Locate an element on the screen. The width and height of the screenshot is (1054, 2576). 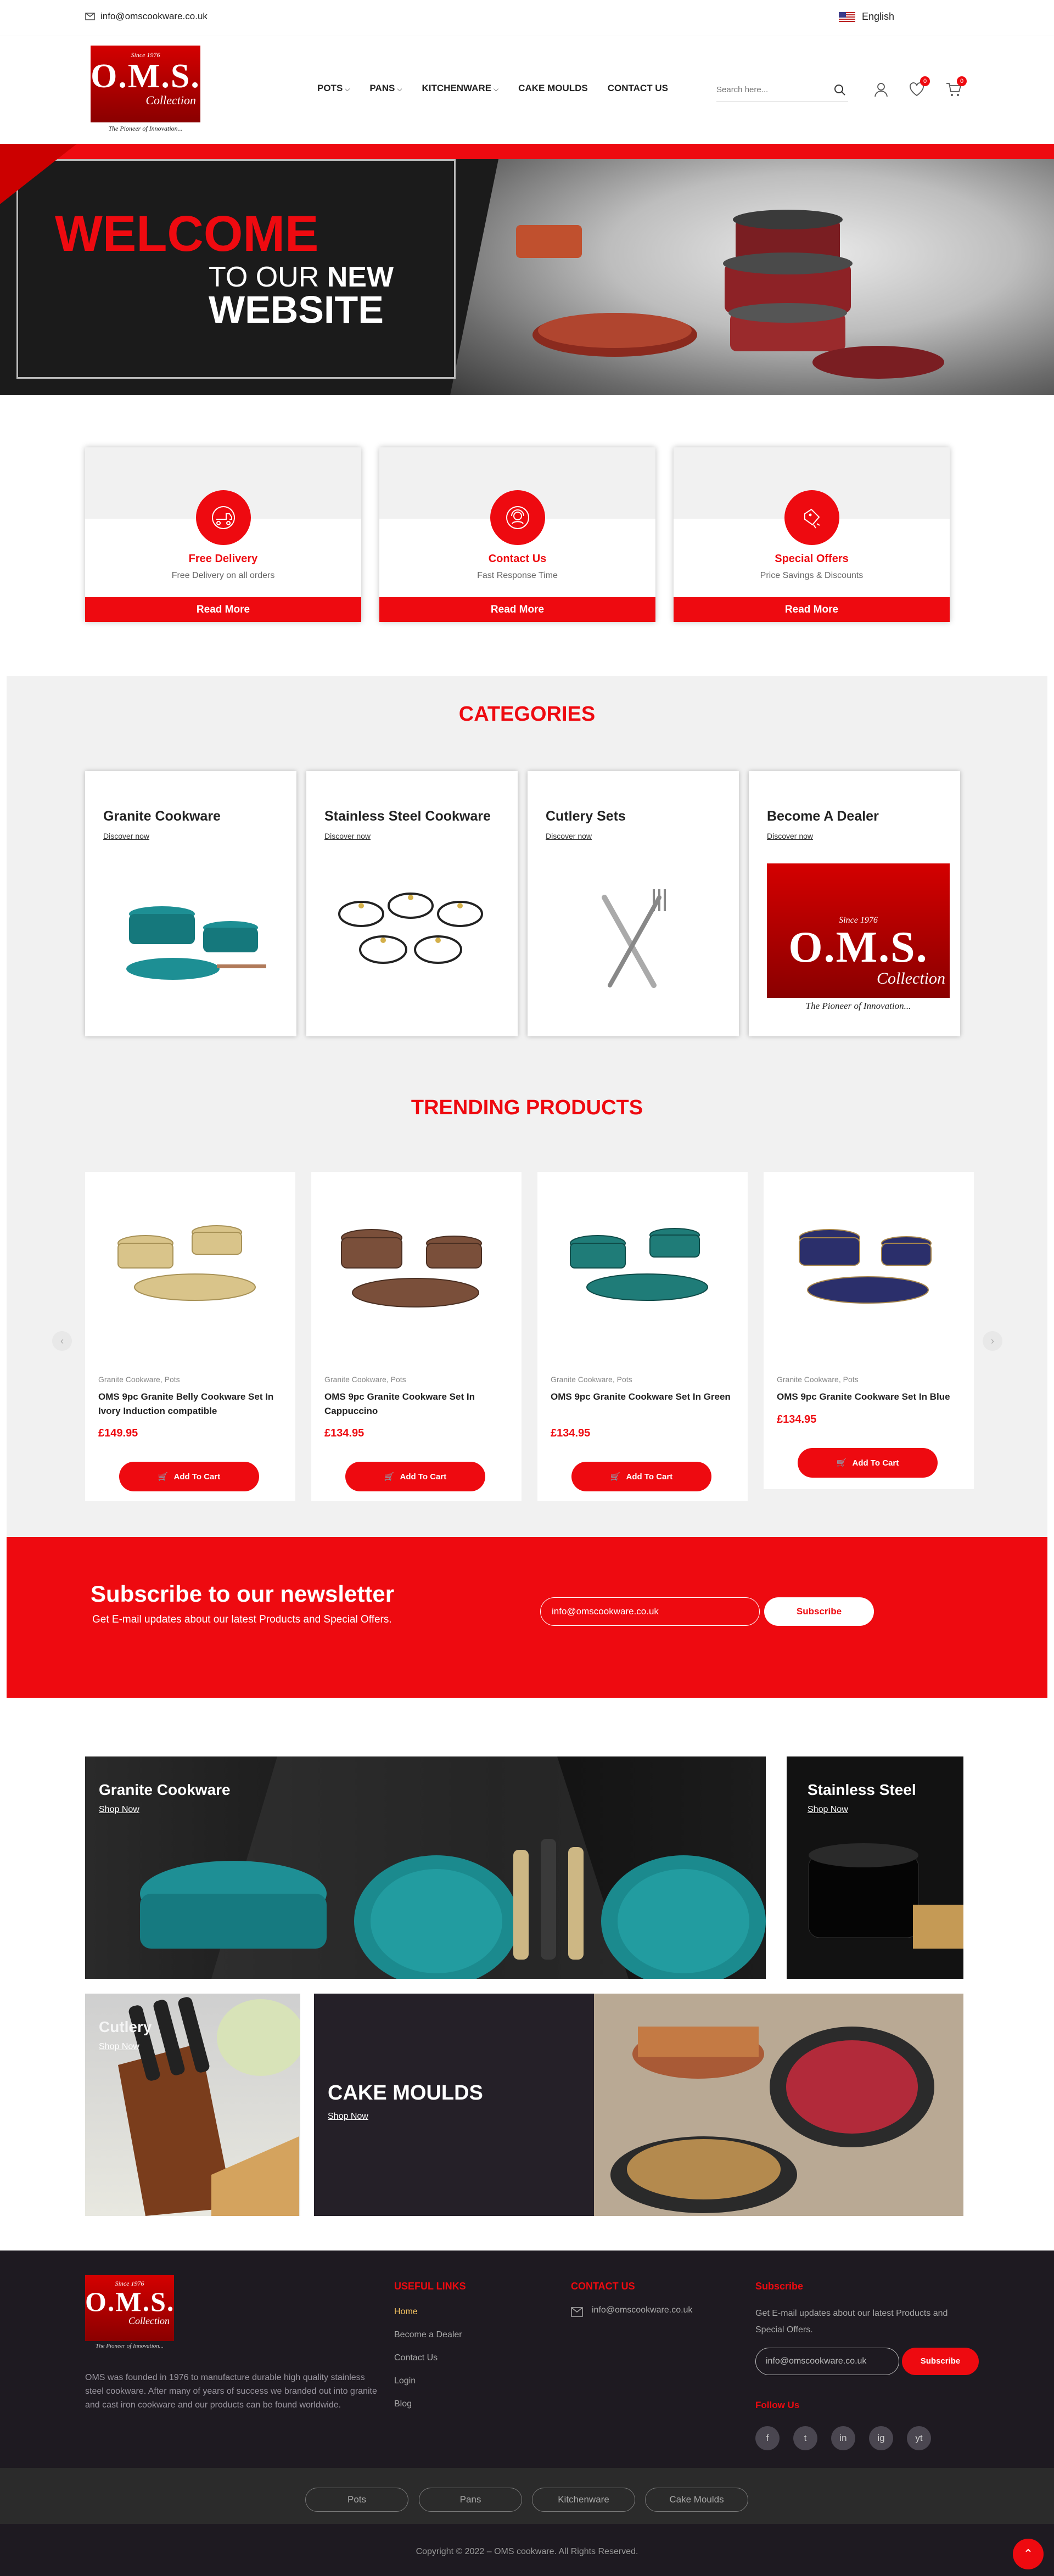
category-title: Become A Dealer is located at coordinates (823, 816).